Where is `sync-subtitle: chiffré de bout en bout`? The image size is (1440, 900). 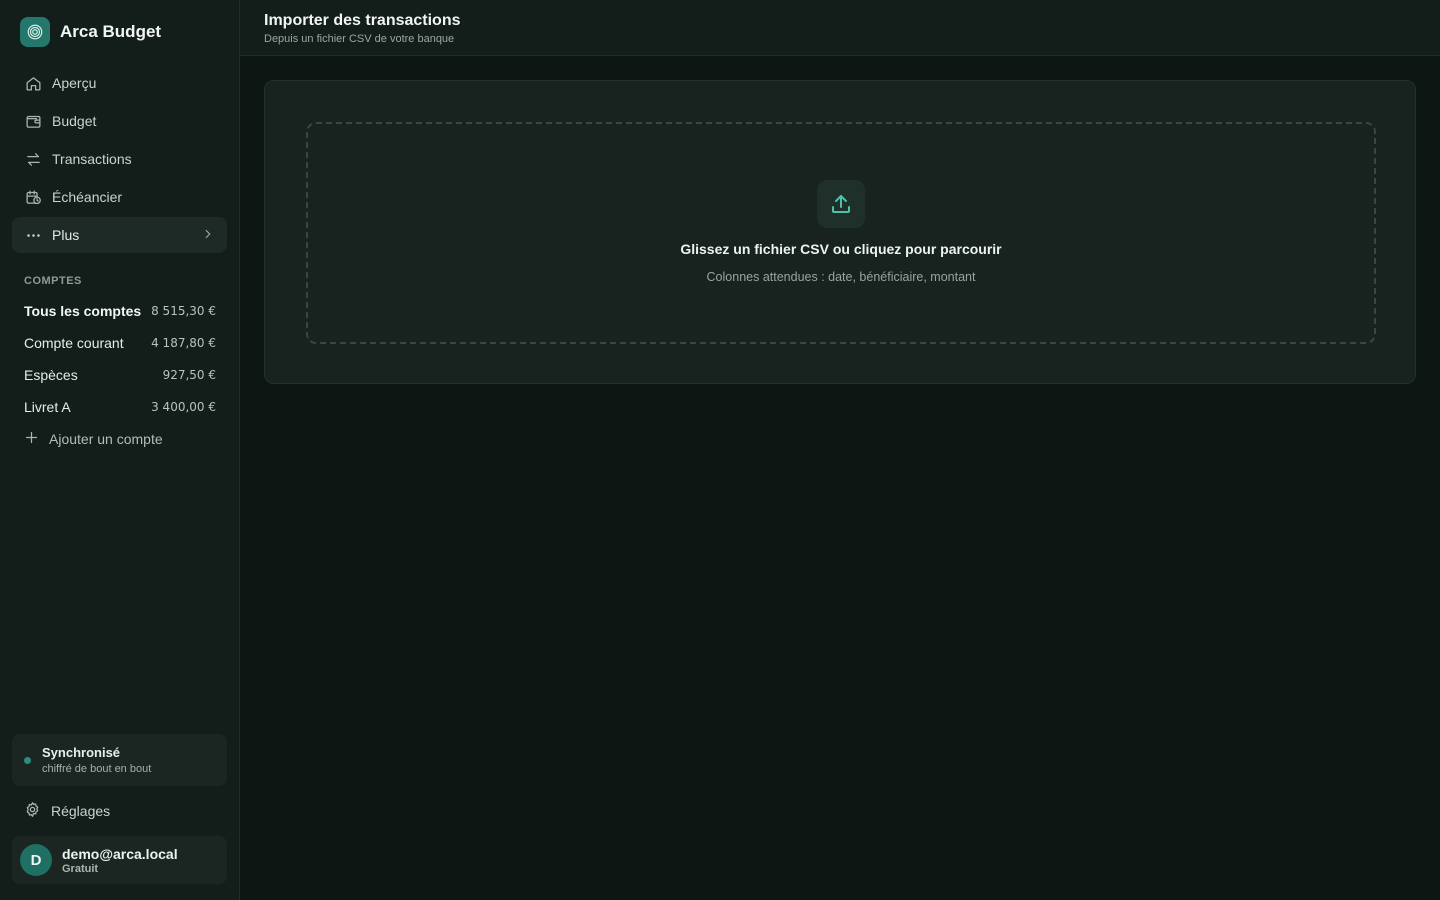 sync-subtitle: chiffré de bout en bout is located at coordinates (97, 769).